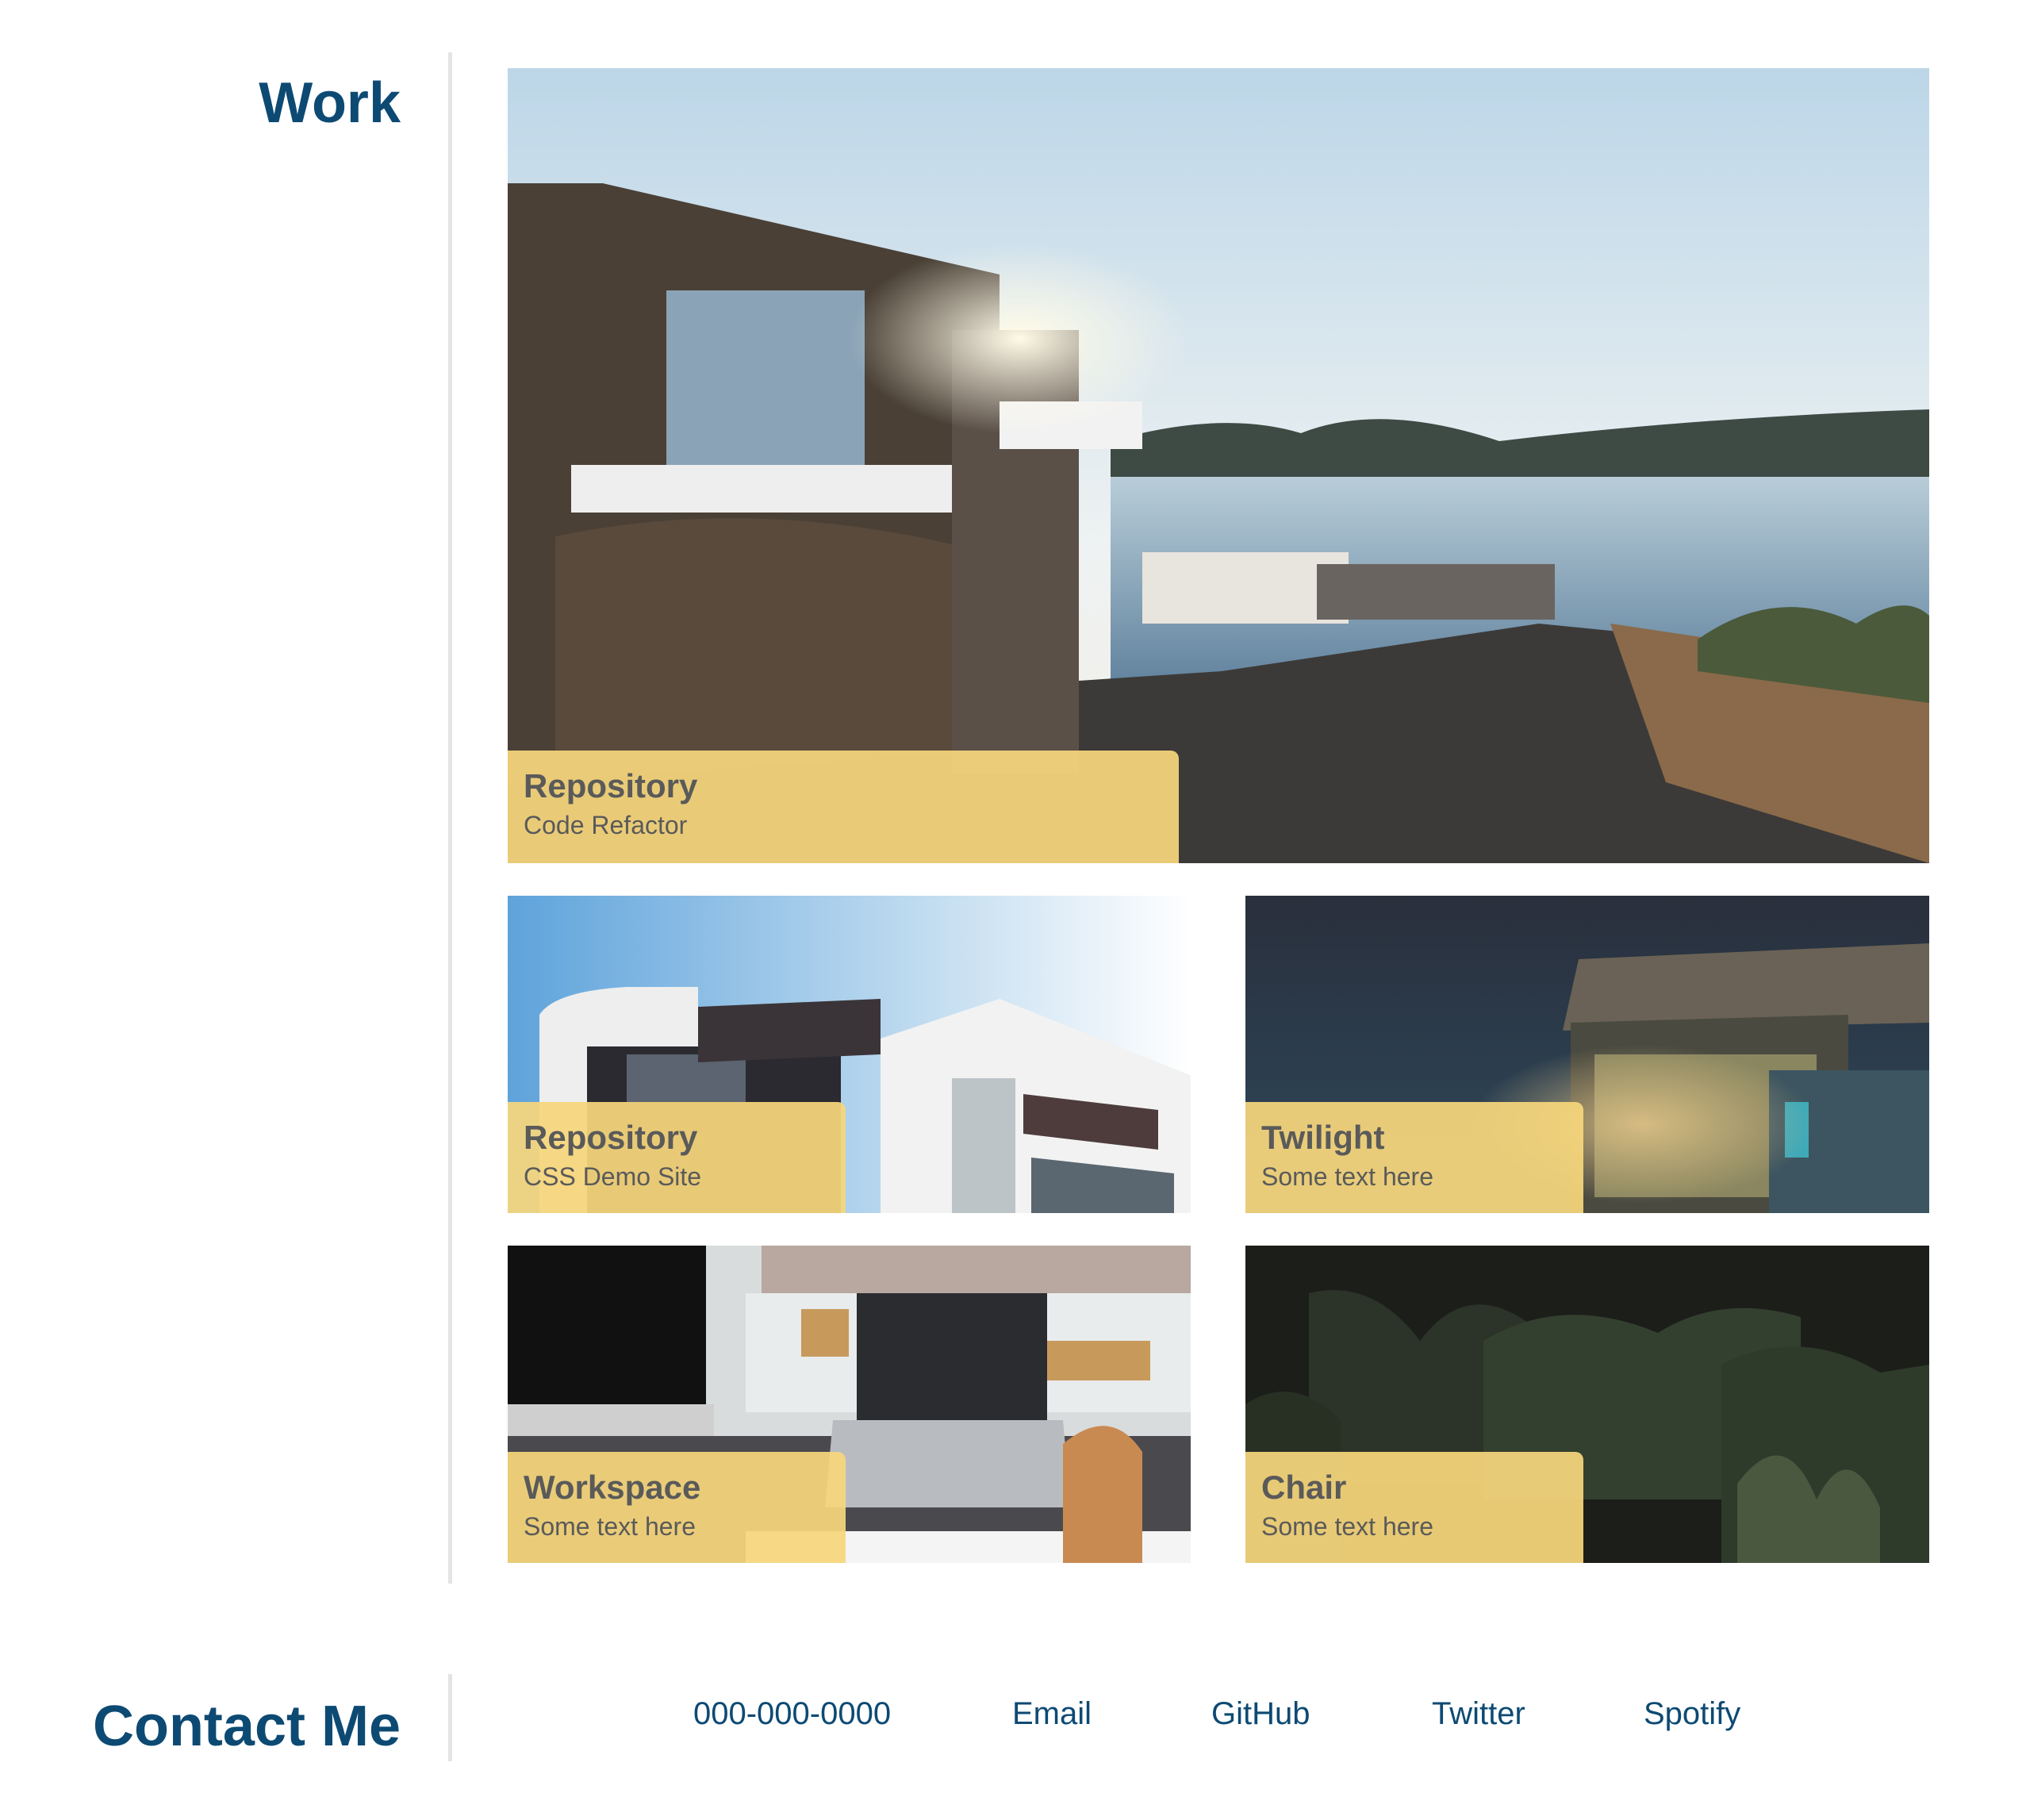 This screenshot has width=2026, height=1820. What do you see at coordinates (246, 1726) in the screenshot?
I see `contact-section-title: Contact Me` at bounding box center [246, 1726].